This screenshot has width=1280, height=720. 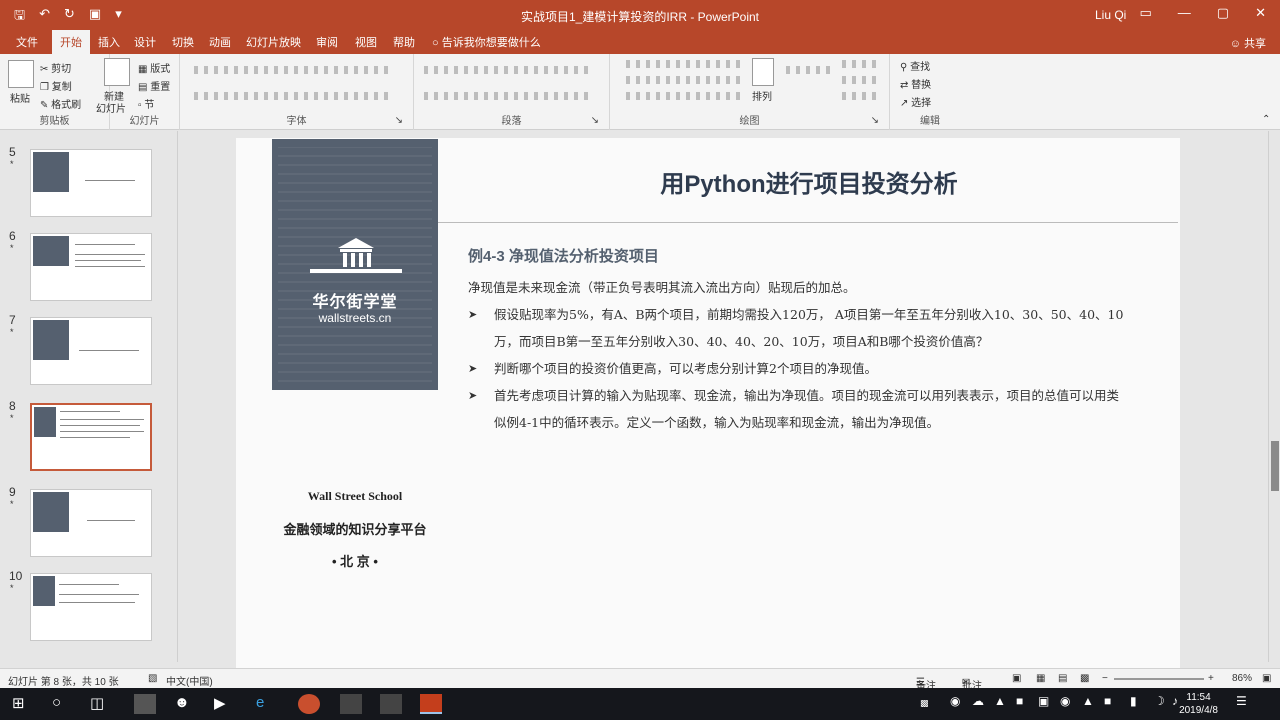 What do you see at coordinates (915, 83) in the screenshot?
I see `replace-button: ⇄ 替换` at bounding box center [915, 83].